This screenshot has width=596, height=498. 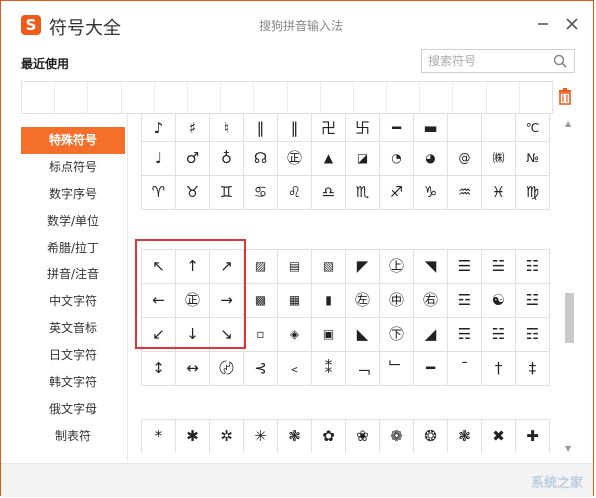 What do you see at coordinates (193, 159) in the screenshot?
I see `symbol-cell: ♂` at bounding box center [193, 159].